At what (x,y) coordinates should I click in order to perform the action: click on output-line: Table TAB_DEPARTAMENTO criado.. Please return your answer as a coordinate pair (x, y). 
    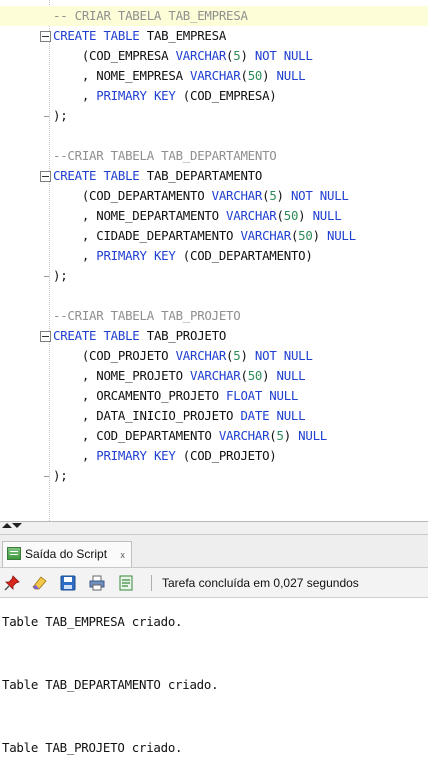
    Looking at the image, I should click on (110, 684).